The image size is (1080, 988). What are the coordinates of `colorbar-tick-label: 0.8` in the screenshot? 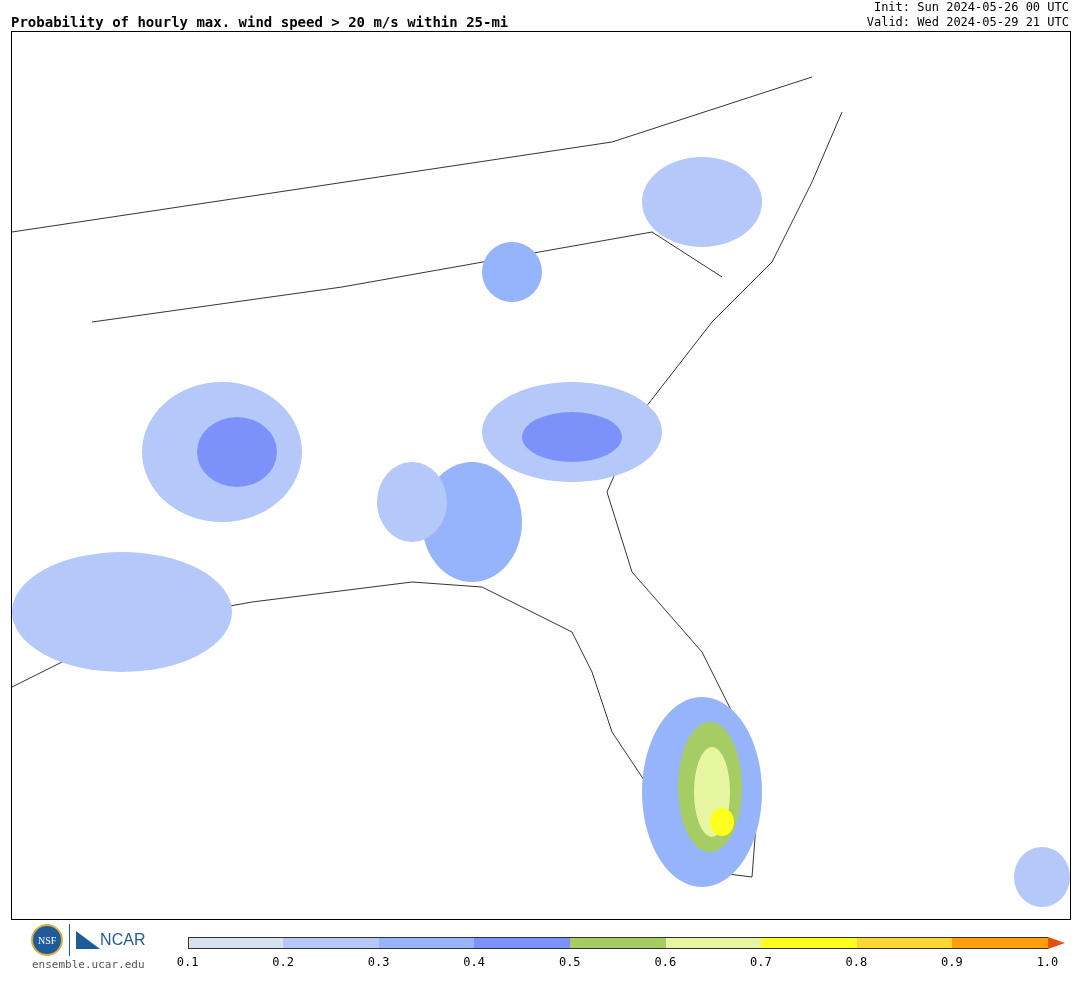 It's located at (856, 962).